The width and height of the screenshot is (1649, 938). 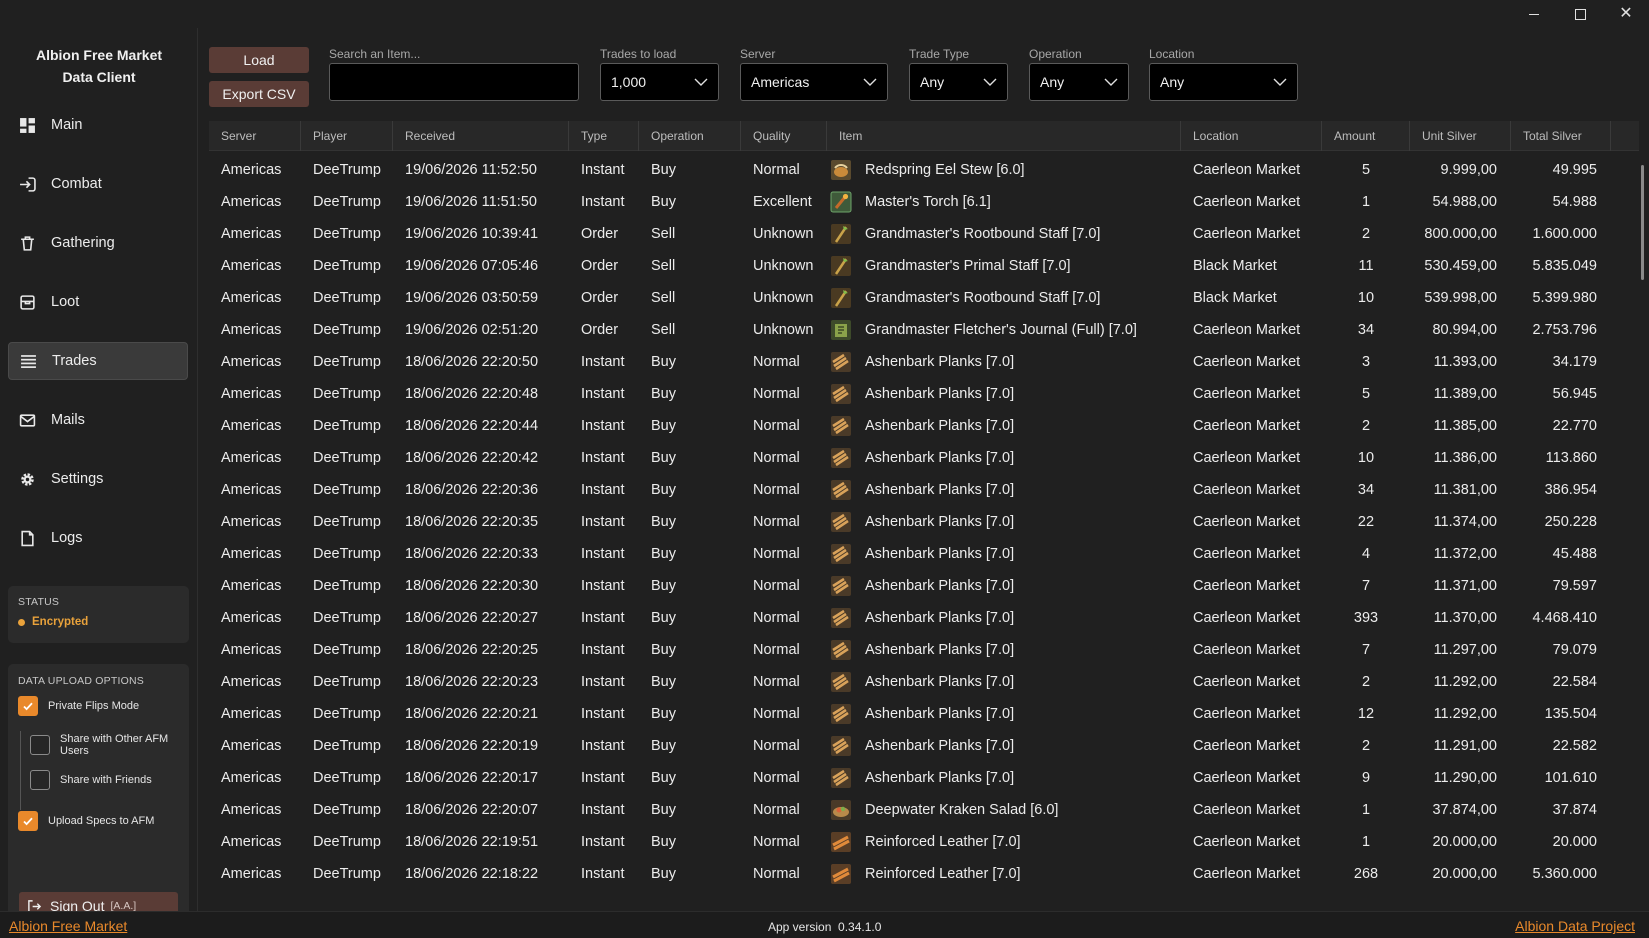 What do you see at coordinates (255, 136) in the screenshot?
I see `column-header-server: Server` at bounding box center [255, 136].